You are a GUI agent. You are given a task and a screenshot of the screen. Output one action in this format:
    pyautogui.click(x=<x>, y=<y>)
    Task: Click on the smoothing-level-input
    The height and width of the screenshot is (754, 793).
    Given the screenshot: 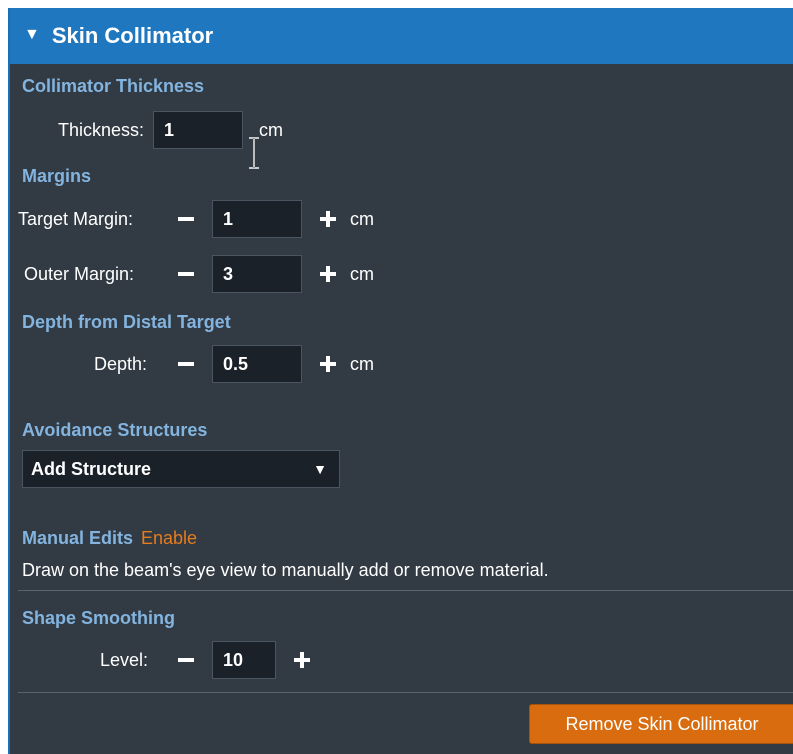 What is the action you would take?
    pyautogui.click(x=244, y=660)
    